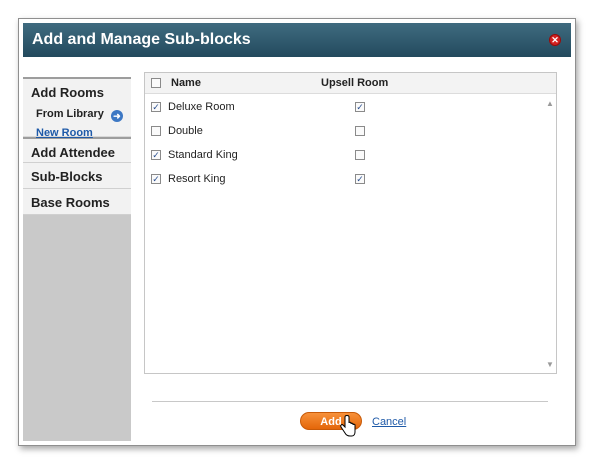  Describe the element at coordinates (555, 40) in the screenshot. I see `close-icon: ✕` at that location.